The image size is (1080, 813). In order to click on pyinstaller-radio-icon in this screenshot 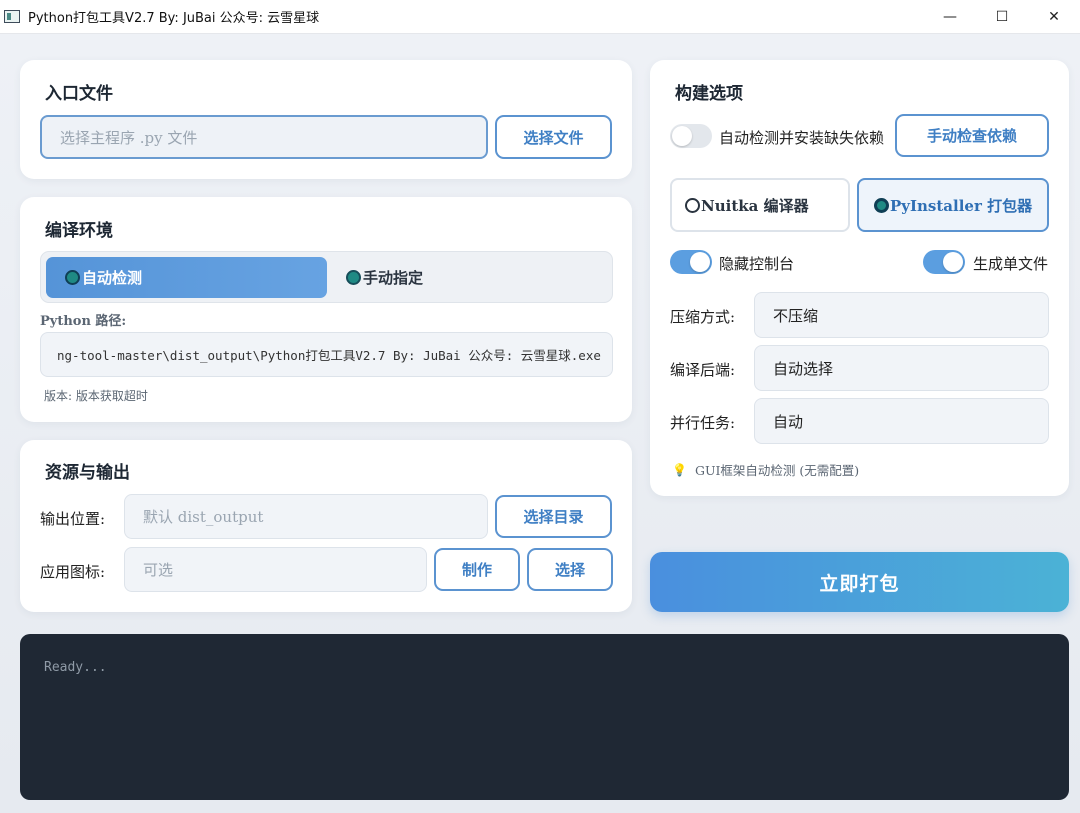, I will do `click(881, 205)`.